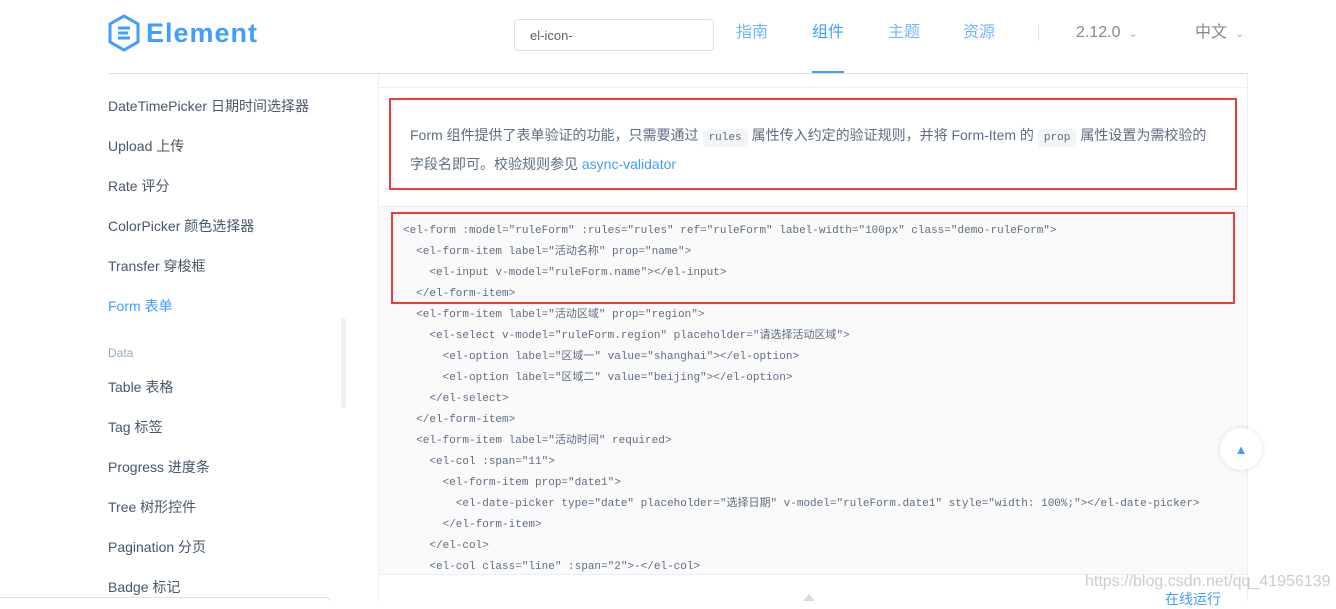 The height and width of the screenshot is (609, 1336). I want to click on sidebar-item-tree: Tree 树形控件, so click(152, 507).